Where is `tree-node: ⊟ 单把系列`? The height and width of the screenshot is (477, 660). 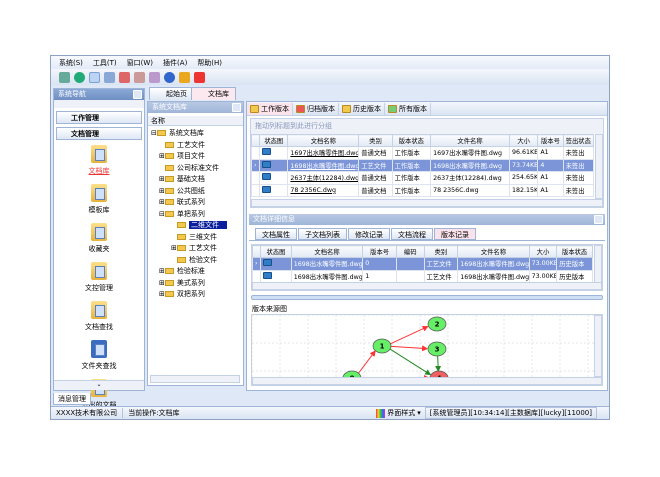
tree-node: ⊟ 单把系列 is located at coordinates (197, 215).